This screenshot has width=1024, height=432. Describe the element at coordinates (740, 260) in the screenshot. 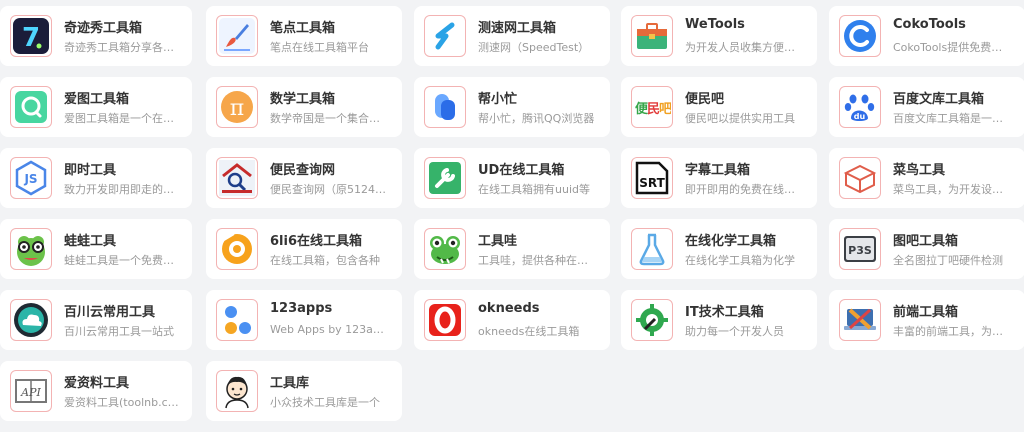

I see `tool-description: 在线化学工具箱为化学` at that location.